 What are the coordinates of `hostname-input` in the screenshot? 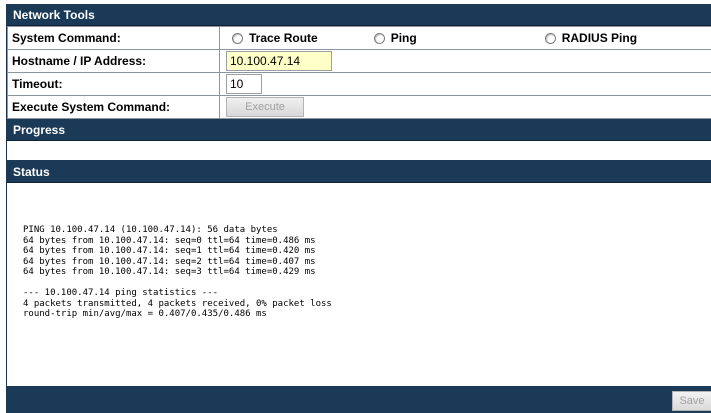 It's located at (279, 61).